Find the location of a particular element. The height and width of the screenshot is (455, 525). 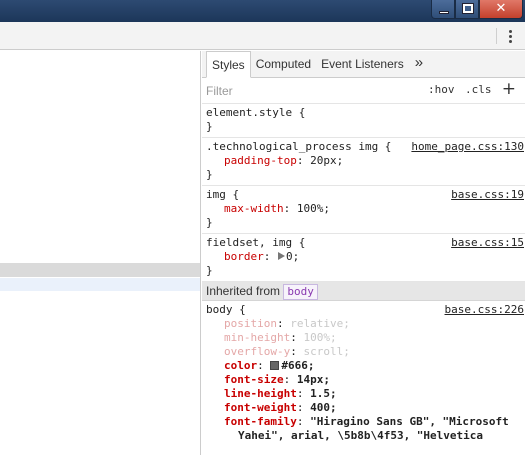

property-value: 14px; is located at coordinates (310, 379).